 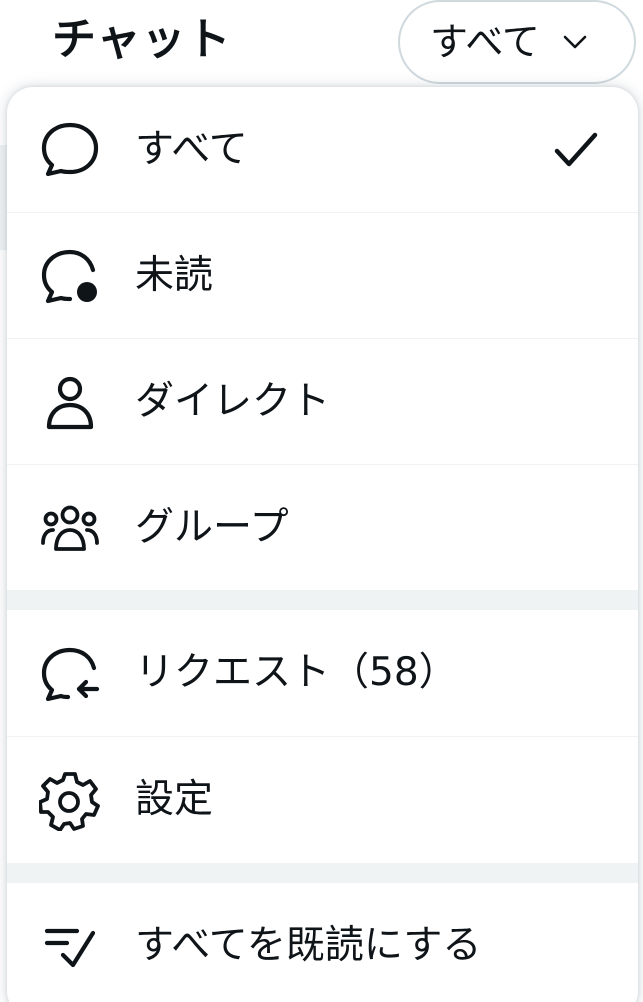 What do you see at coordinates (70, 528) in the screenshot?
I see `group-icon` at bounding box center [70, 528].